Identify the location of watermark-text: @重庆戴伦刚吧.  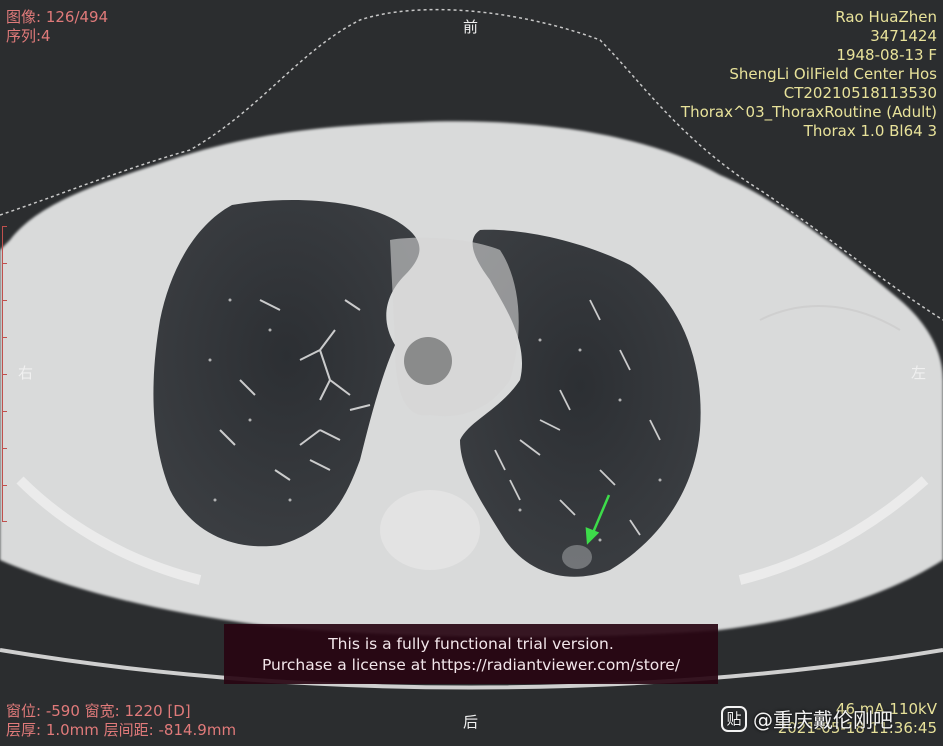
(823, 720).